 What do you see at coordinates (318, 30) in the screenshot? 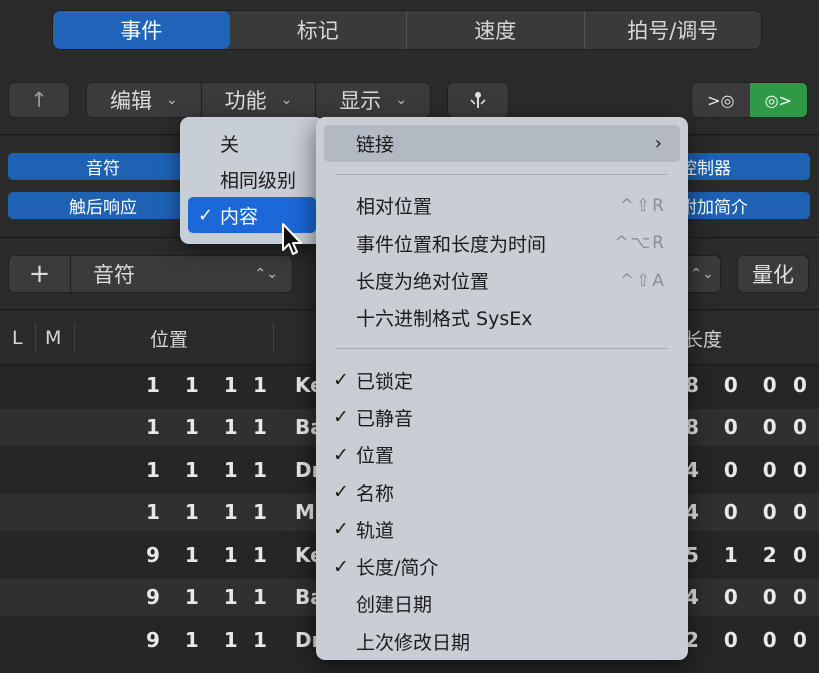
I see `tab-markers: 标记` at bounding box center [318, 30].